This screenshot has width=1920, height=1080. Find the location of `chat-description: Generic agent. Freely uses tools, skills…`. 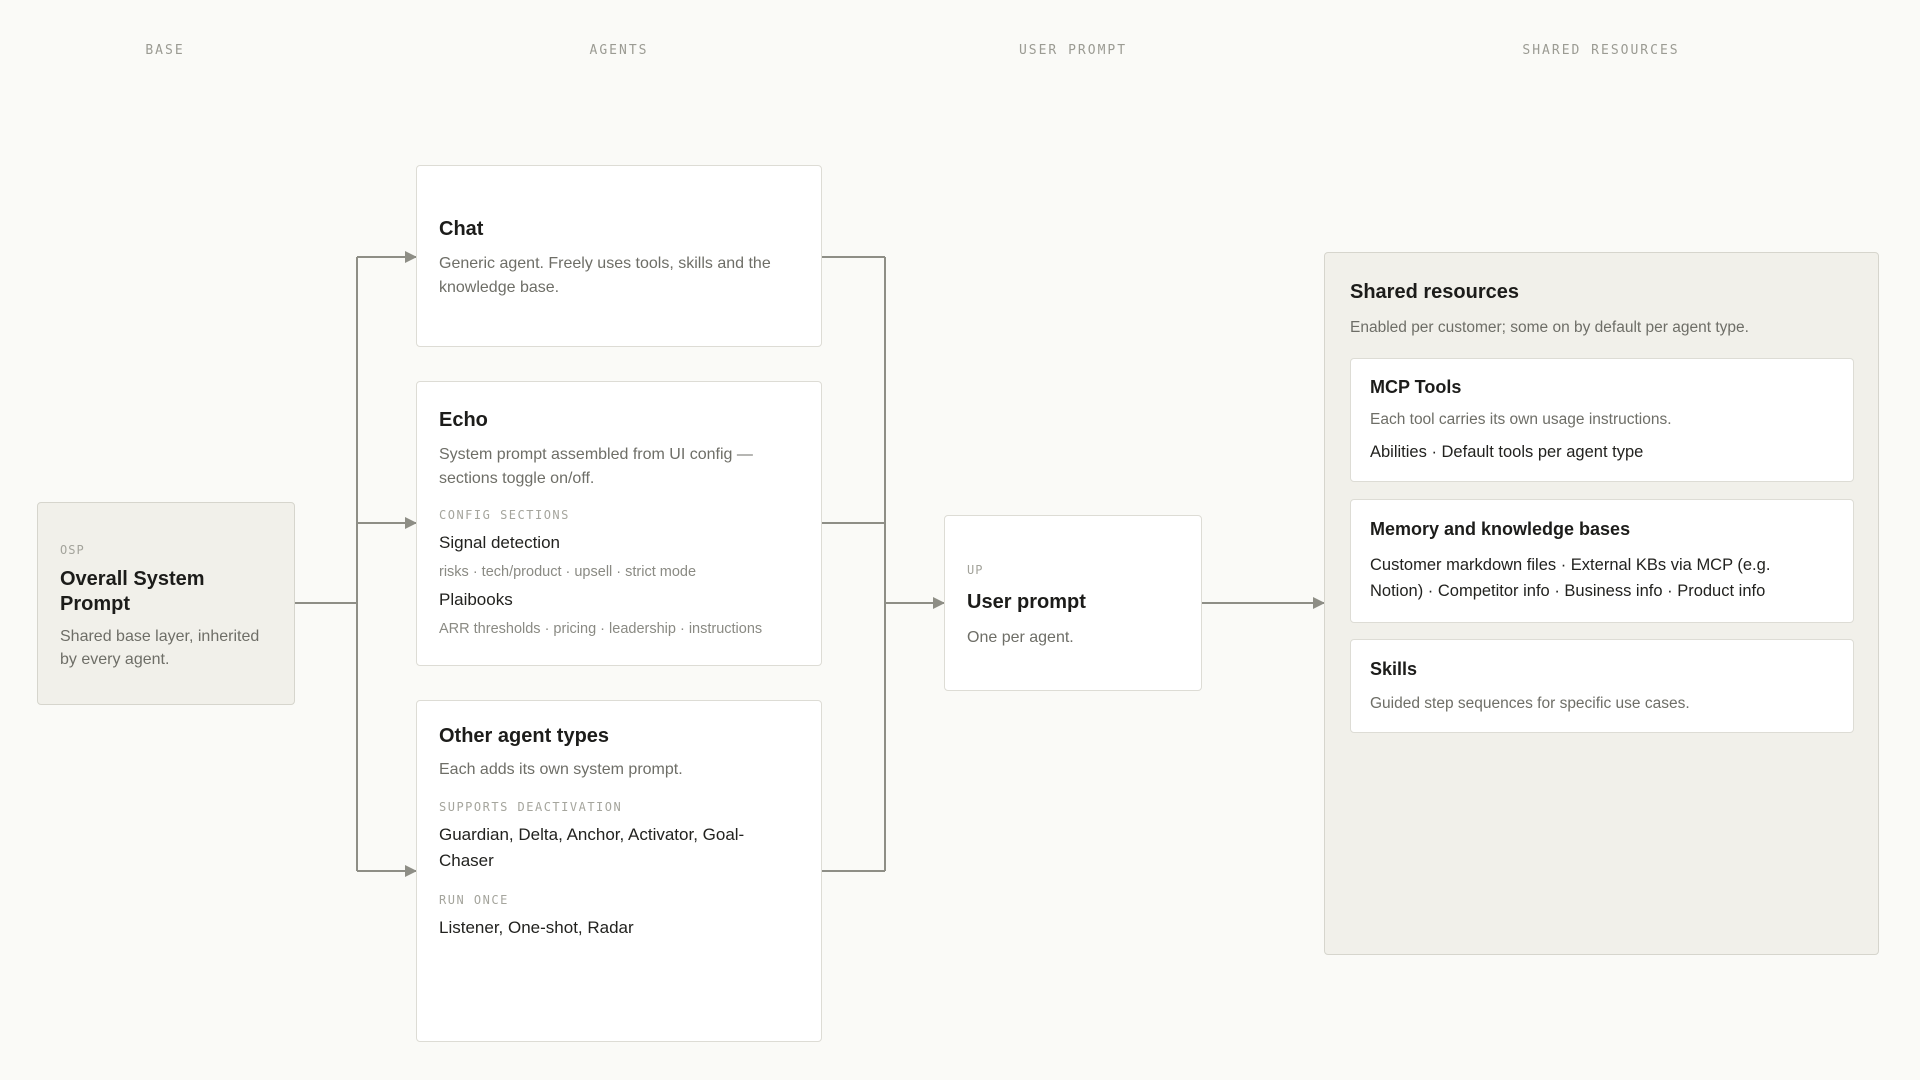

chat-description: Generic agent. Freely uses tools, skills… is located at coordinates (605, 275).